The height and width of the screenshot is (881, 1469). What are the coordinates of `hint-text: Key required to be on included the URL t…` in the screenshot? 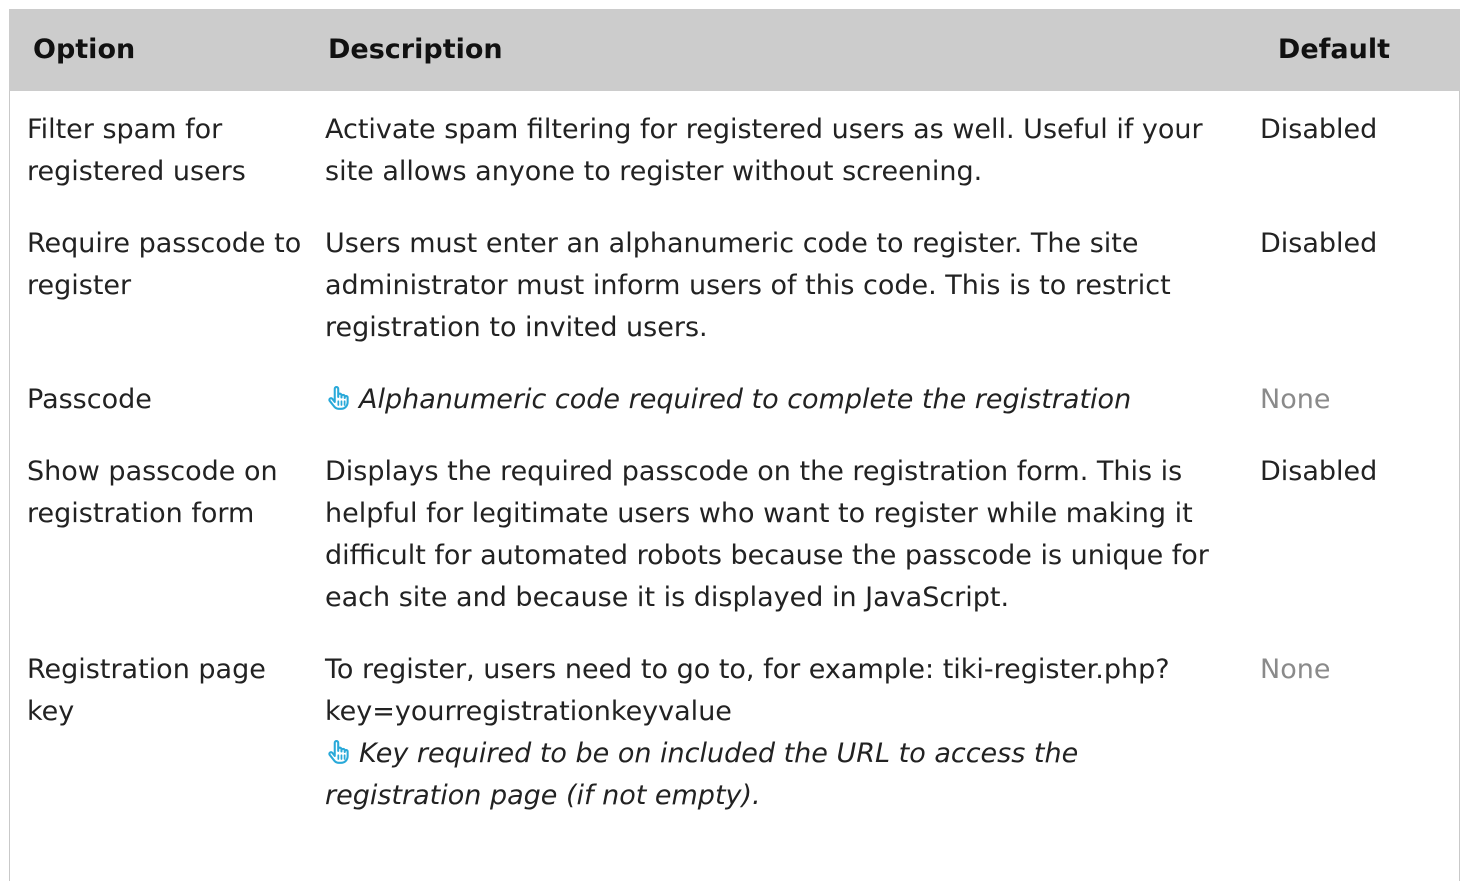 It's located at (702, 774).